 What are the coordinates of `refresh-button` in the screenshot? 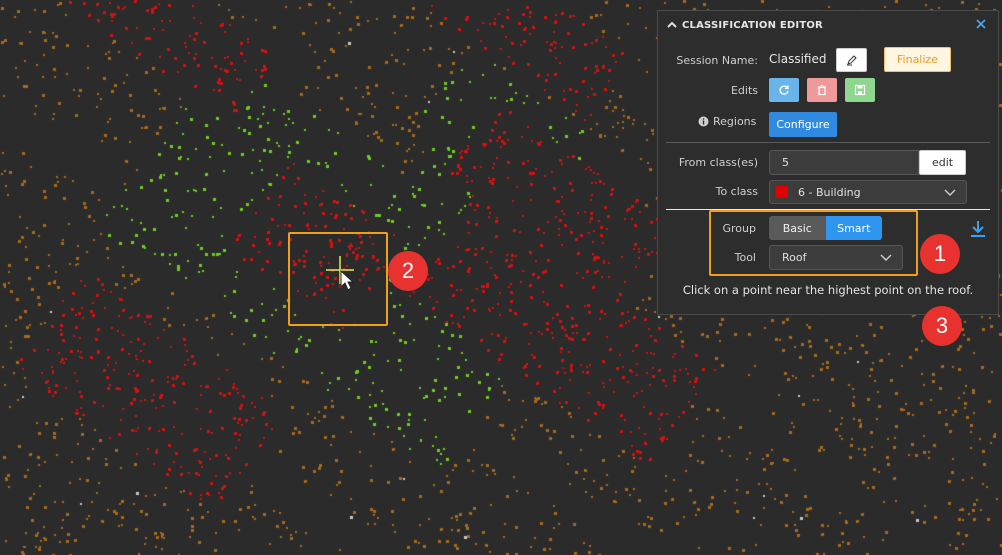 It's located at (784, 90).